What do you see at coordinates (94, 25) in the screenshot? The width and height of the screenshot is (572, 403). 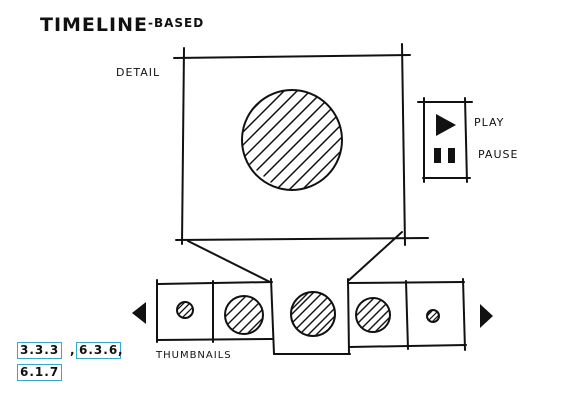 I see `title-main: TIMELINE` at bounding box center [94, 25].